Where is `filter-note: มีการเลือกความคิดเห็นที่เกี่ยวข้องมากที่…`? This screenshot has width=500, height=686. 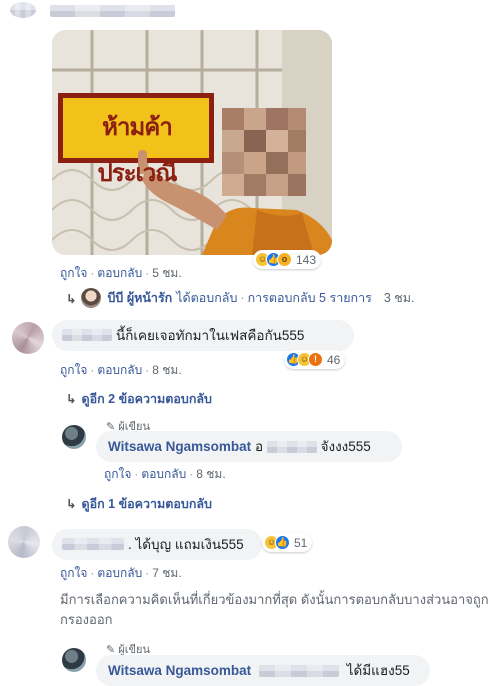
filter-note: มีการเลือกความคิดเห็นที่เกี่ยวข้องมากที่… is located at coordinates (274, 609).